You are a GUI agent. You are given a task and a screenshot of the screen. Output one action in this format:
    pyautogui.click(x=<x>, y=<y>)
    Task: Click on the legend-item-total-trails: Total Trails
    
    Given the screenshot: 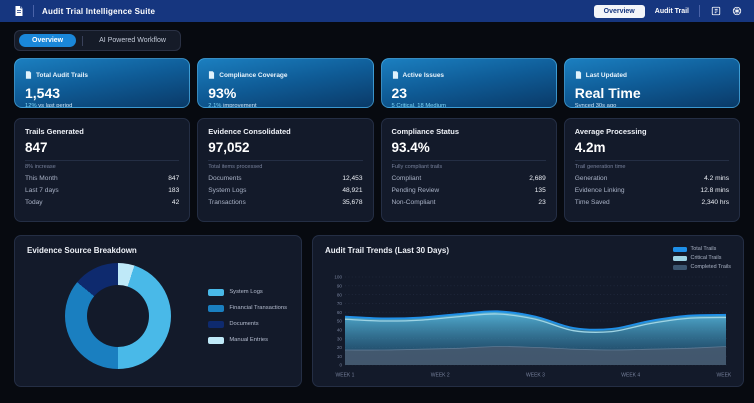 What is the action you would take?
    pyautogui.click(x=701, y=249)
    